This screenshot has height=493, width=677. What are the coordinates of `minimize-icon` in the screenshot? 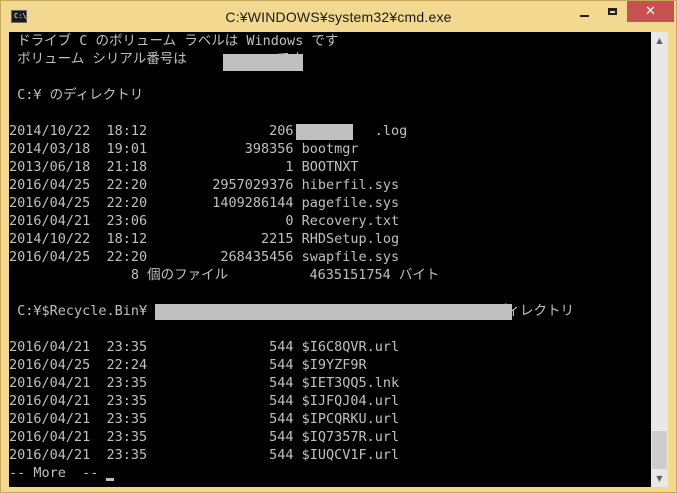 It's located at (584, 15).